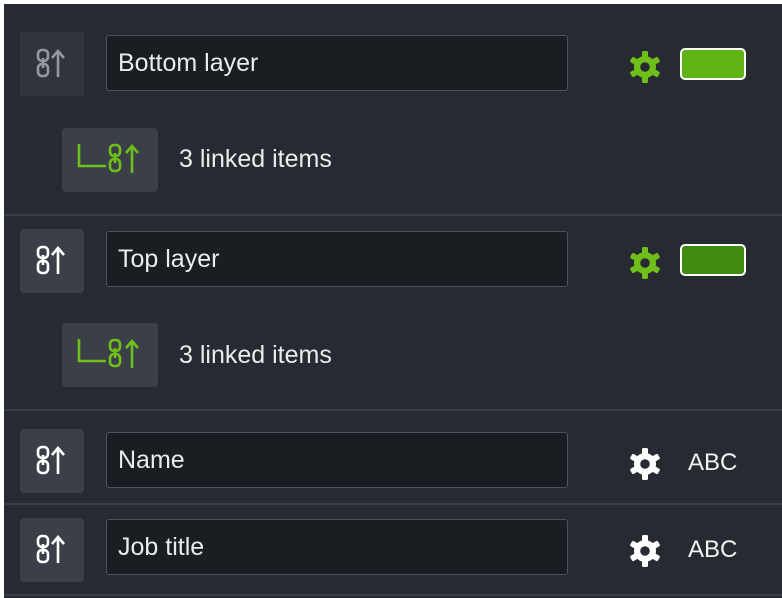 The width and height of the screenshot is (782, 598). Describe the element at coordinates (337, 63) in the screenshot. I see `layer-name-field: Bottom layer` at that location.